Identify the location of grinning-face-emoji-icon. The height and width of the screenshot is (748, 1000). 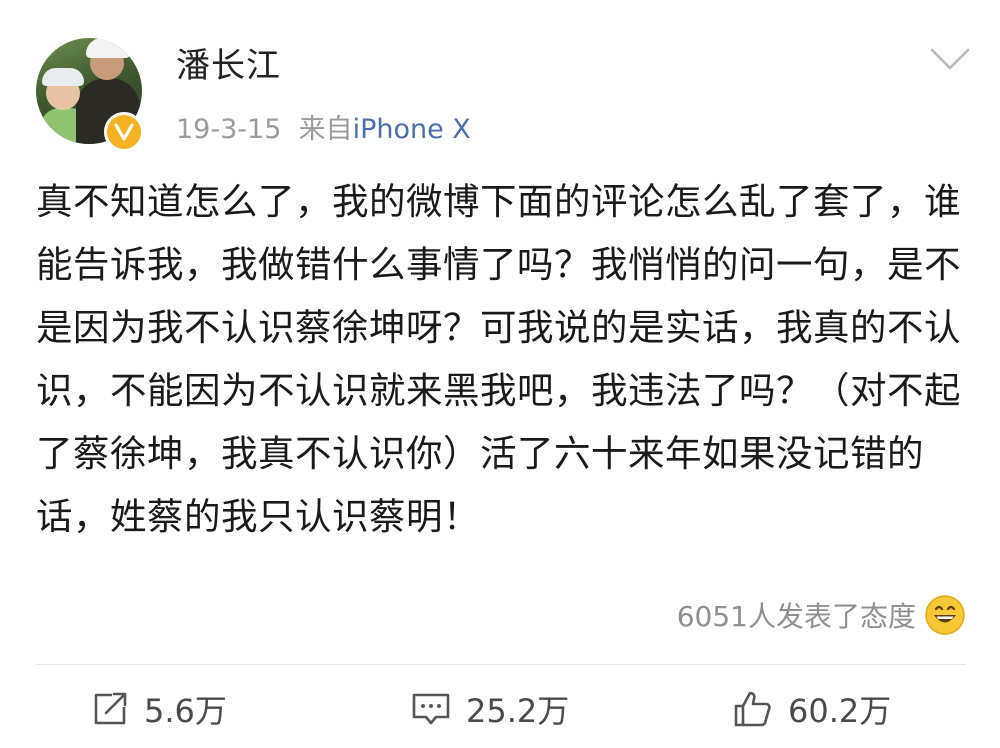
(945, 615).